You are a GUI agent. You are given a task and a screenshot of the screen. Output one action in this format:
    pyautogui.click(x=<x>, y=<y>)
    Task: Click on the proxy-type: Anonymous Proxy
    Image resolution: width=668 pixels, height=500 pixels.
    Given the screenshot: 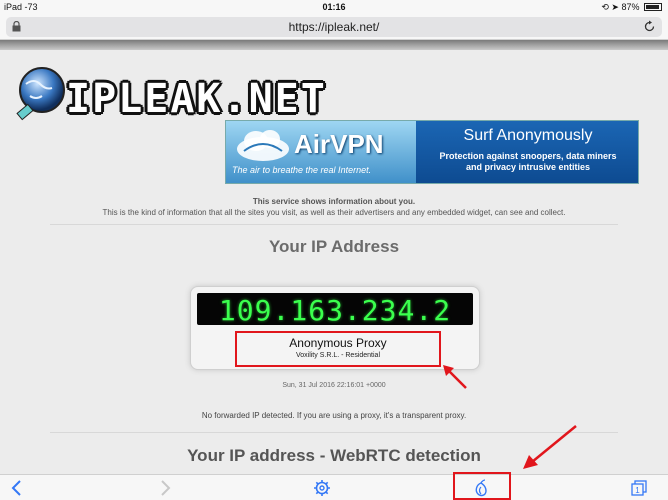 What is the action you would take?
    pyautogui.click(x=338, y=343)
    